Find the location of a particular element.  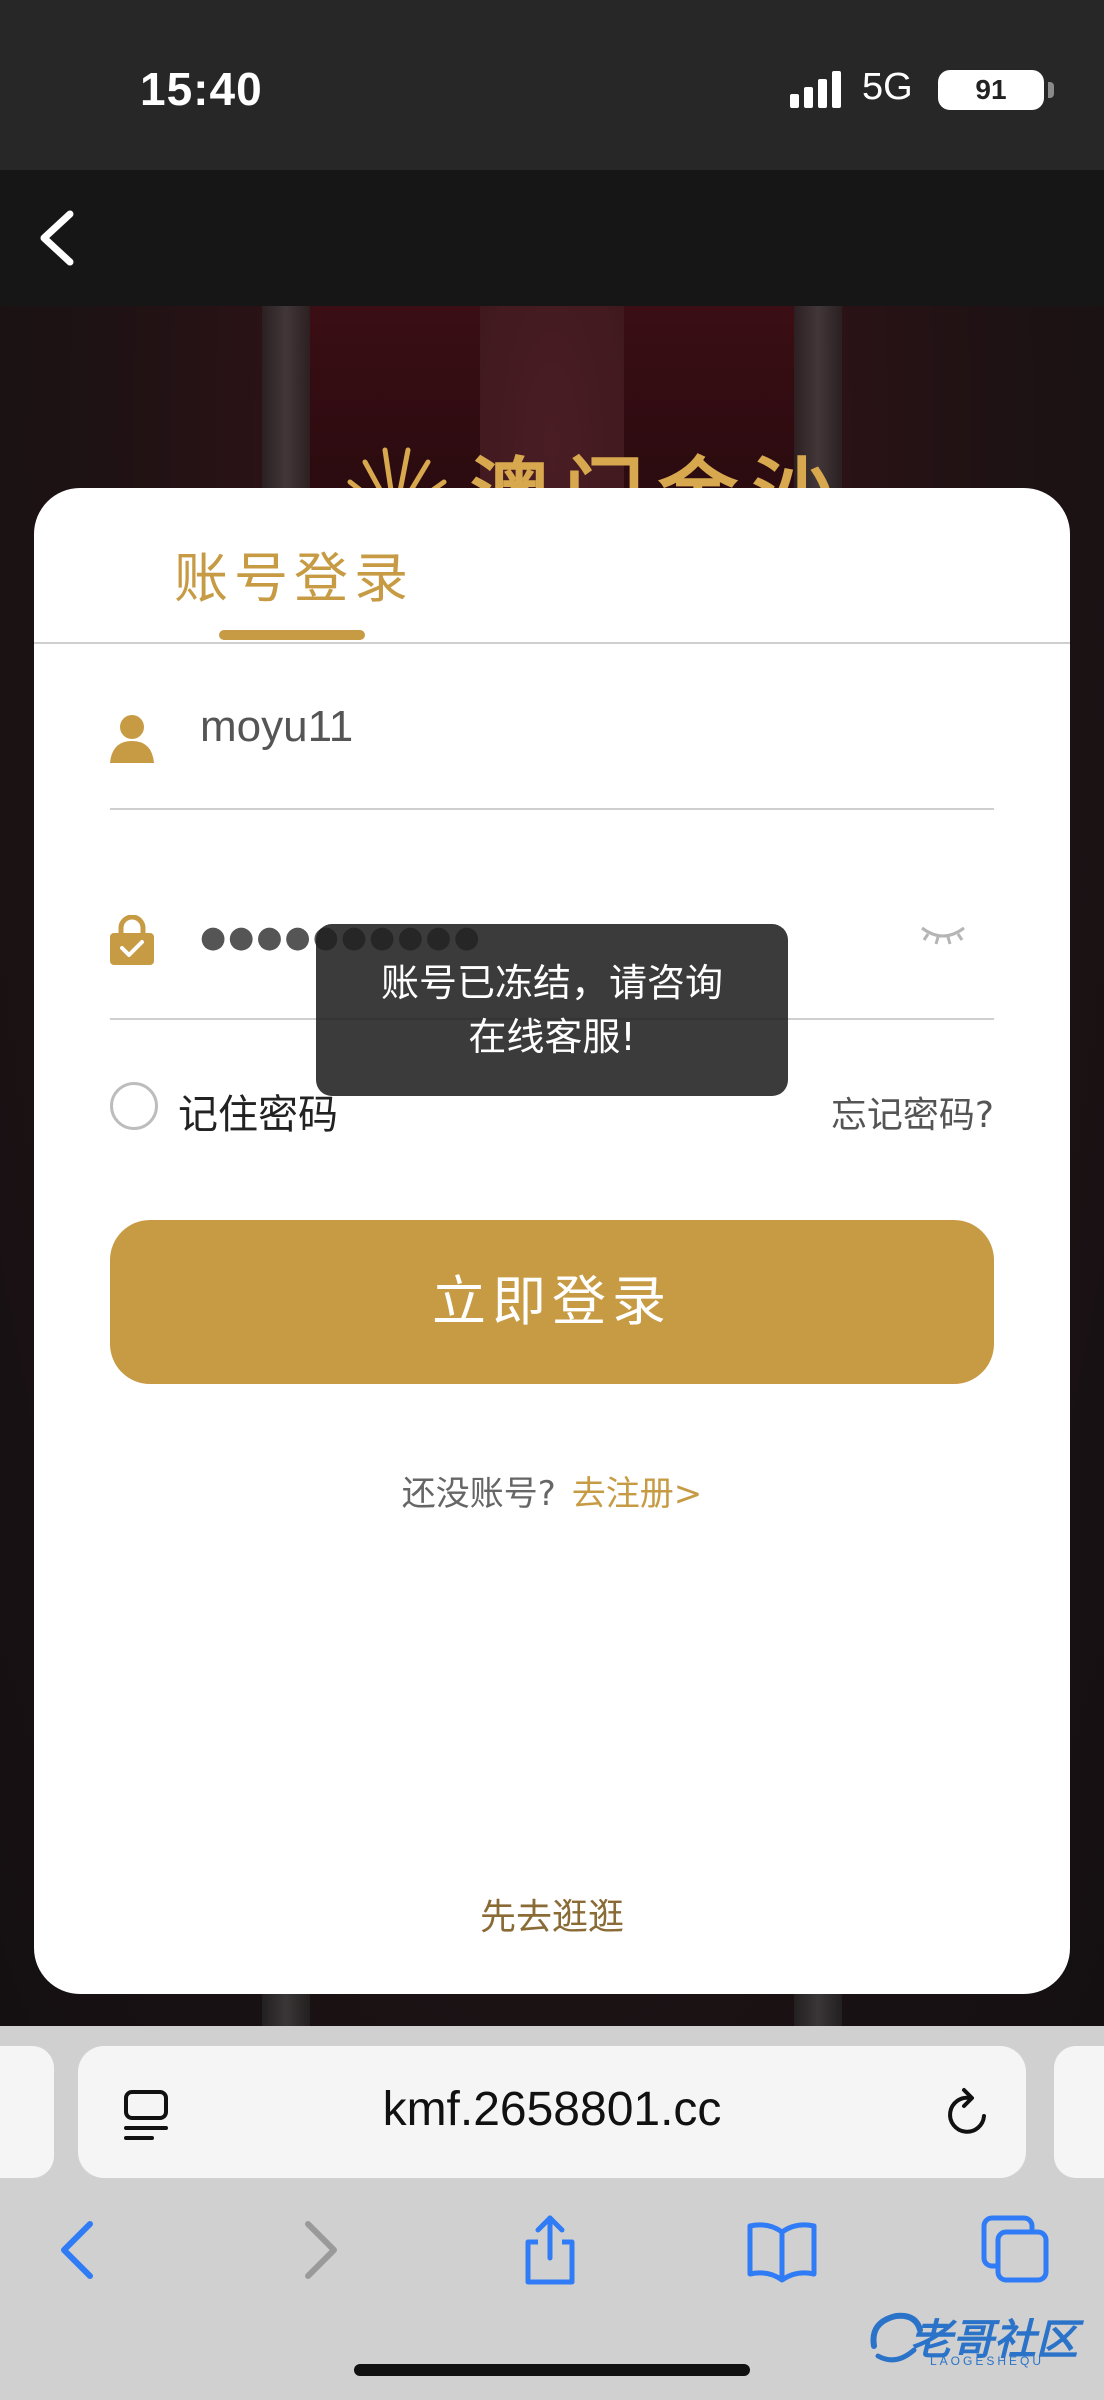

tab-underline is located at coordinates (292, 635).